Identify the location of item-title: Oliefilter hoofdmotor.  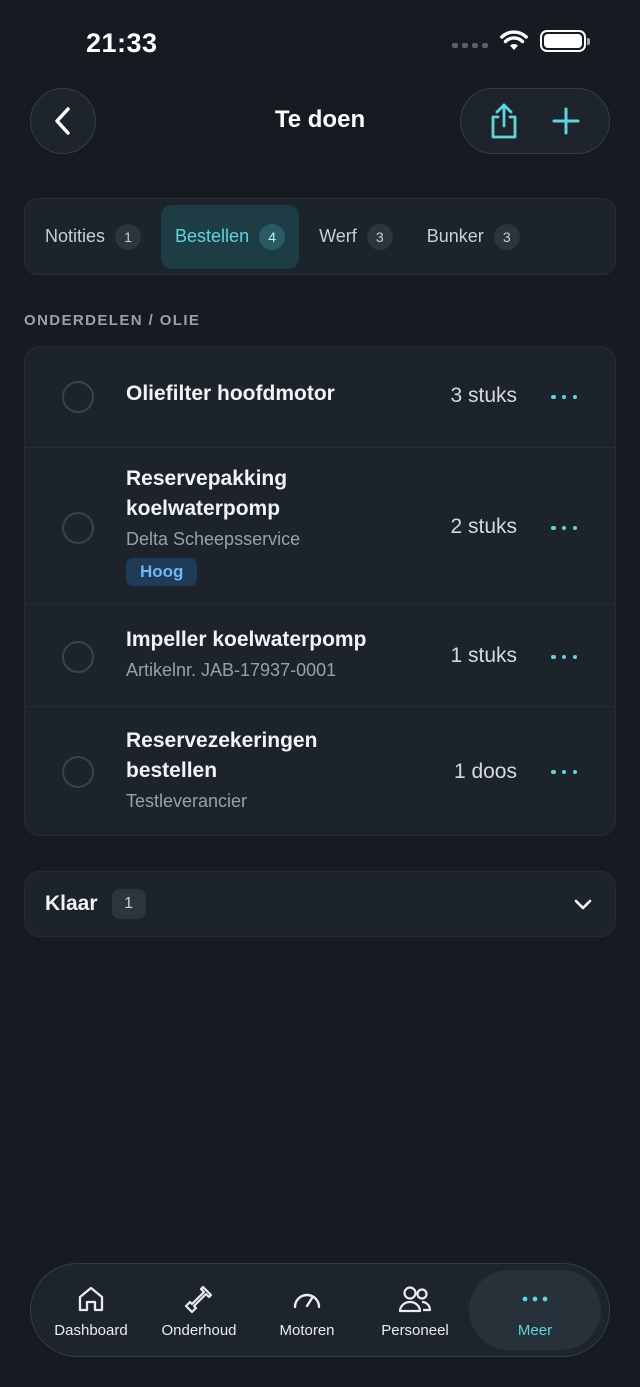
(230, 393).